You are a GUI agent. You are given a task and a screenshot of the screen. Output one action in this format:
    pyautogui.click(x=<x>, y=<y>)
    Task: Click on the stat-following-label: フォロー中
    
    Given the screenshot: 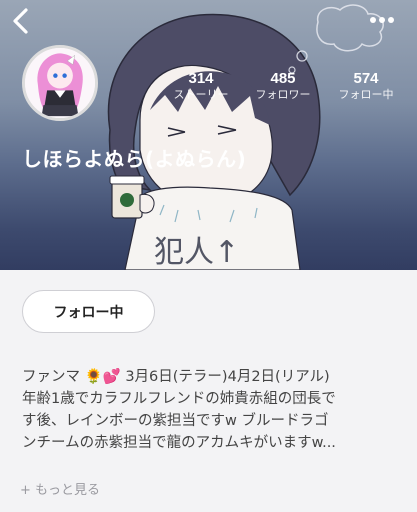 What is the action you would take?
    pyautogui.click(x=366, y=94)
    